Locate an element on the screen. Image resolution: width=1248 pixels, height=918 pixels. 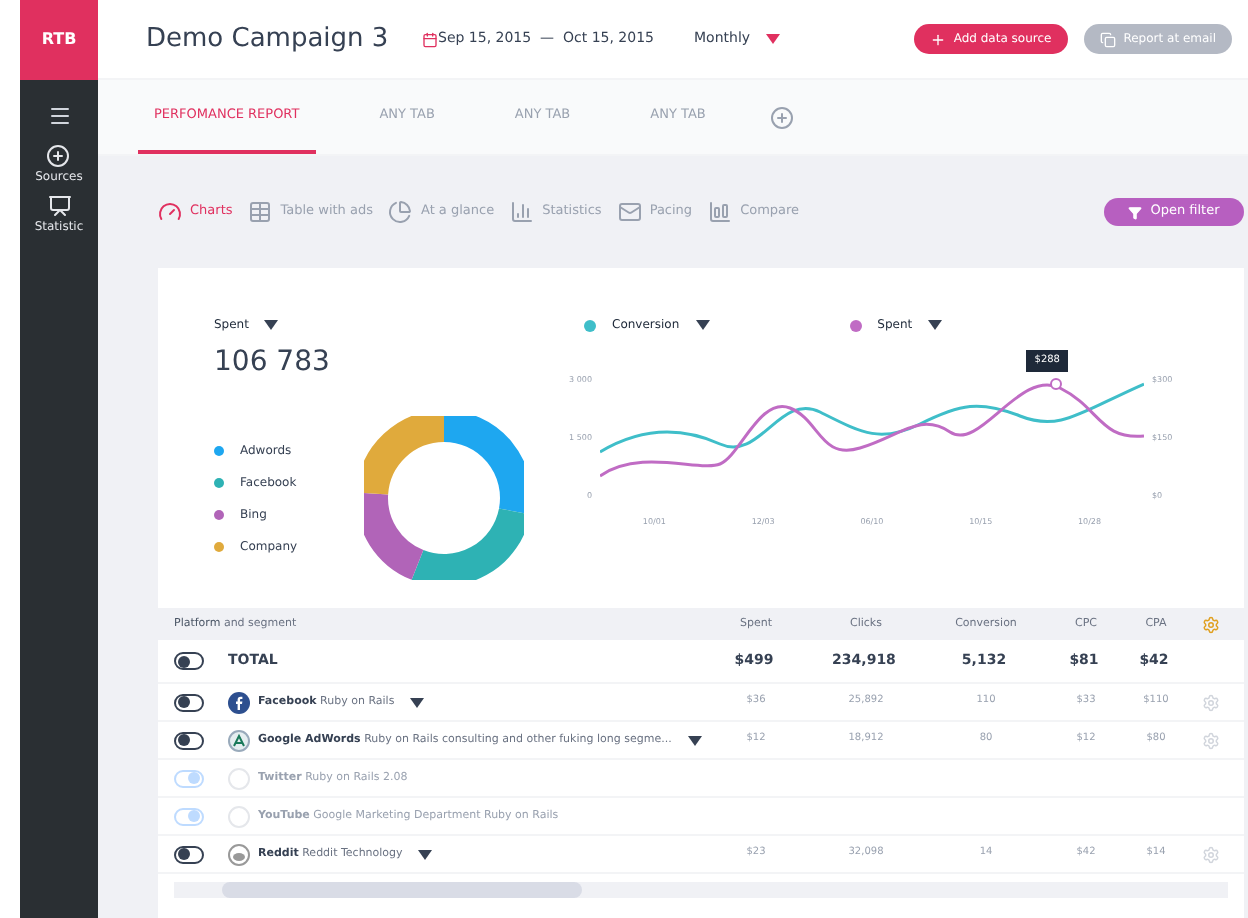
copy-icon is located at coordinates (1107, 39).